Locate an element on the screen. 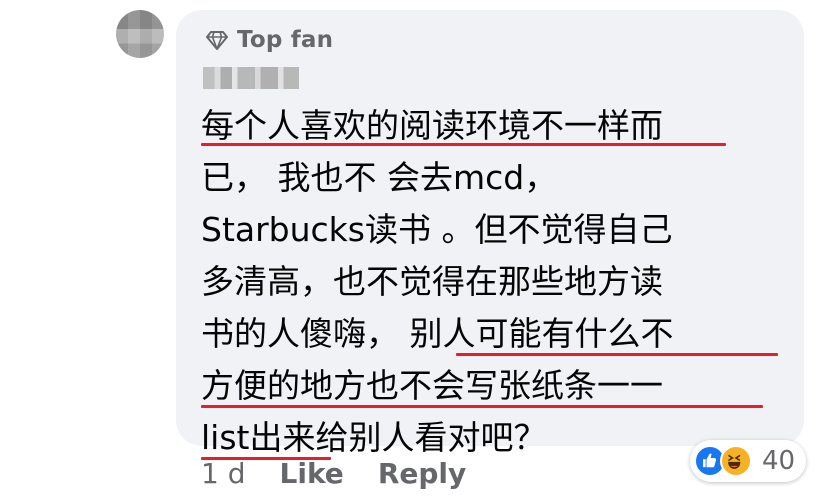  diamond-icon is located at coordinates (217, 40).